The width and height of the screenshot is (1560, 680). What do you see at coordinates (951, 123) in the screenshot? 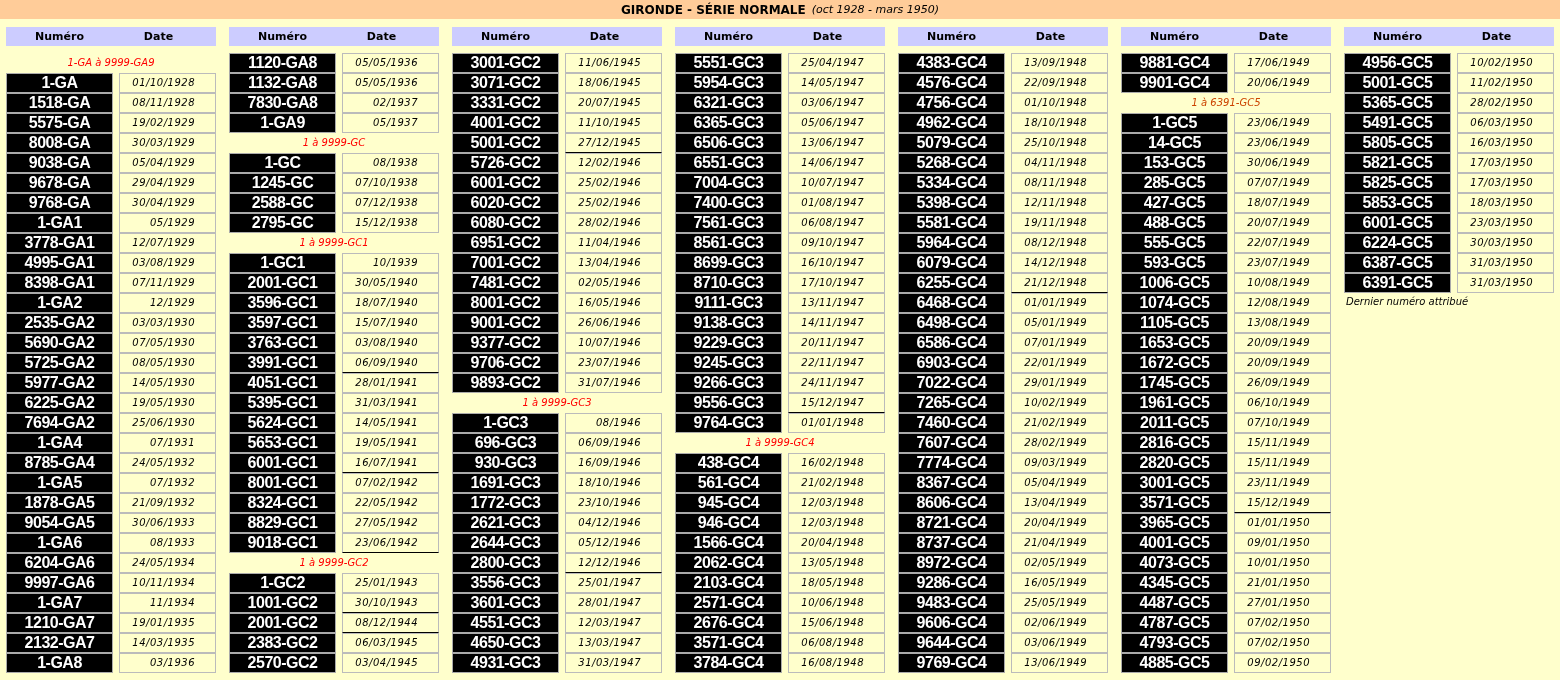
I see `plate-number: 4962-GC4` at bounding box center [951, 123].